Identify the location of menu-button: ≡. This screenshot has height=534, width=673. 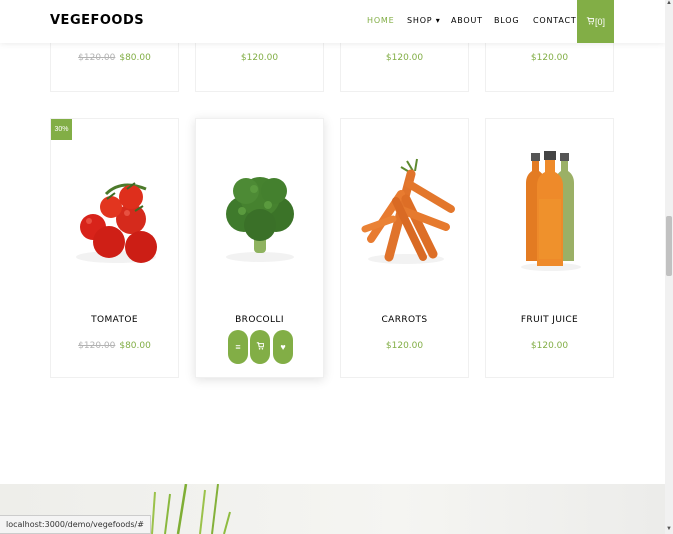
(238, 347).